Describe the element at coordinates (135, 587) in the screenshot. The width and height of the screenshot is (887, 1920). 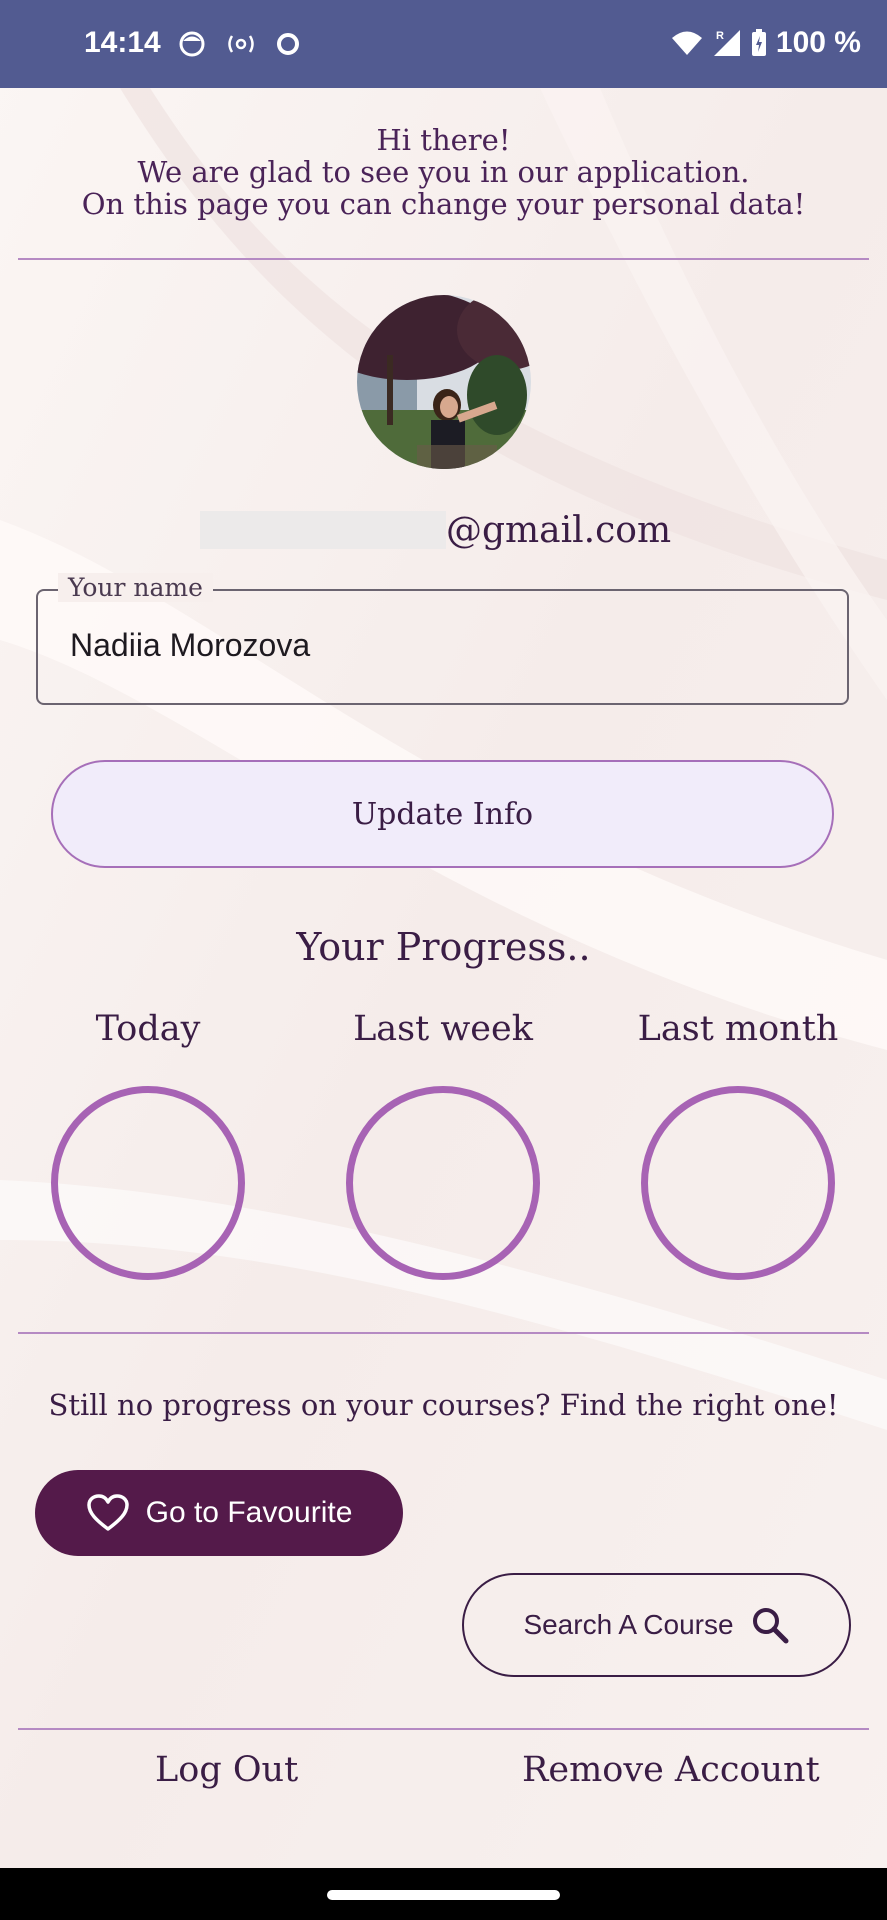
I see `name-field-label: Your name` at that location.